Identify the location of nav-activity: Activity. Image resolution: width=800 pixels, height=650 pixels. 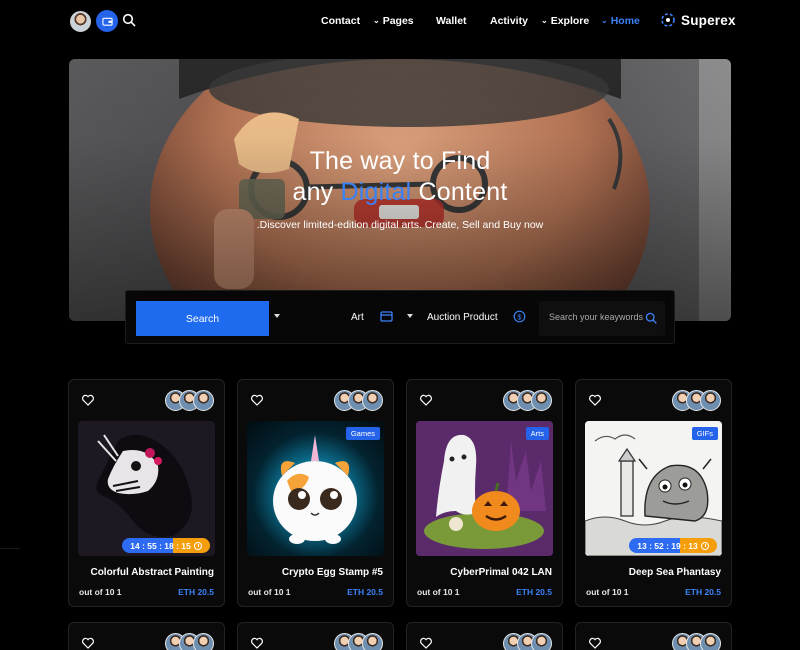
(509, 21).